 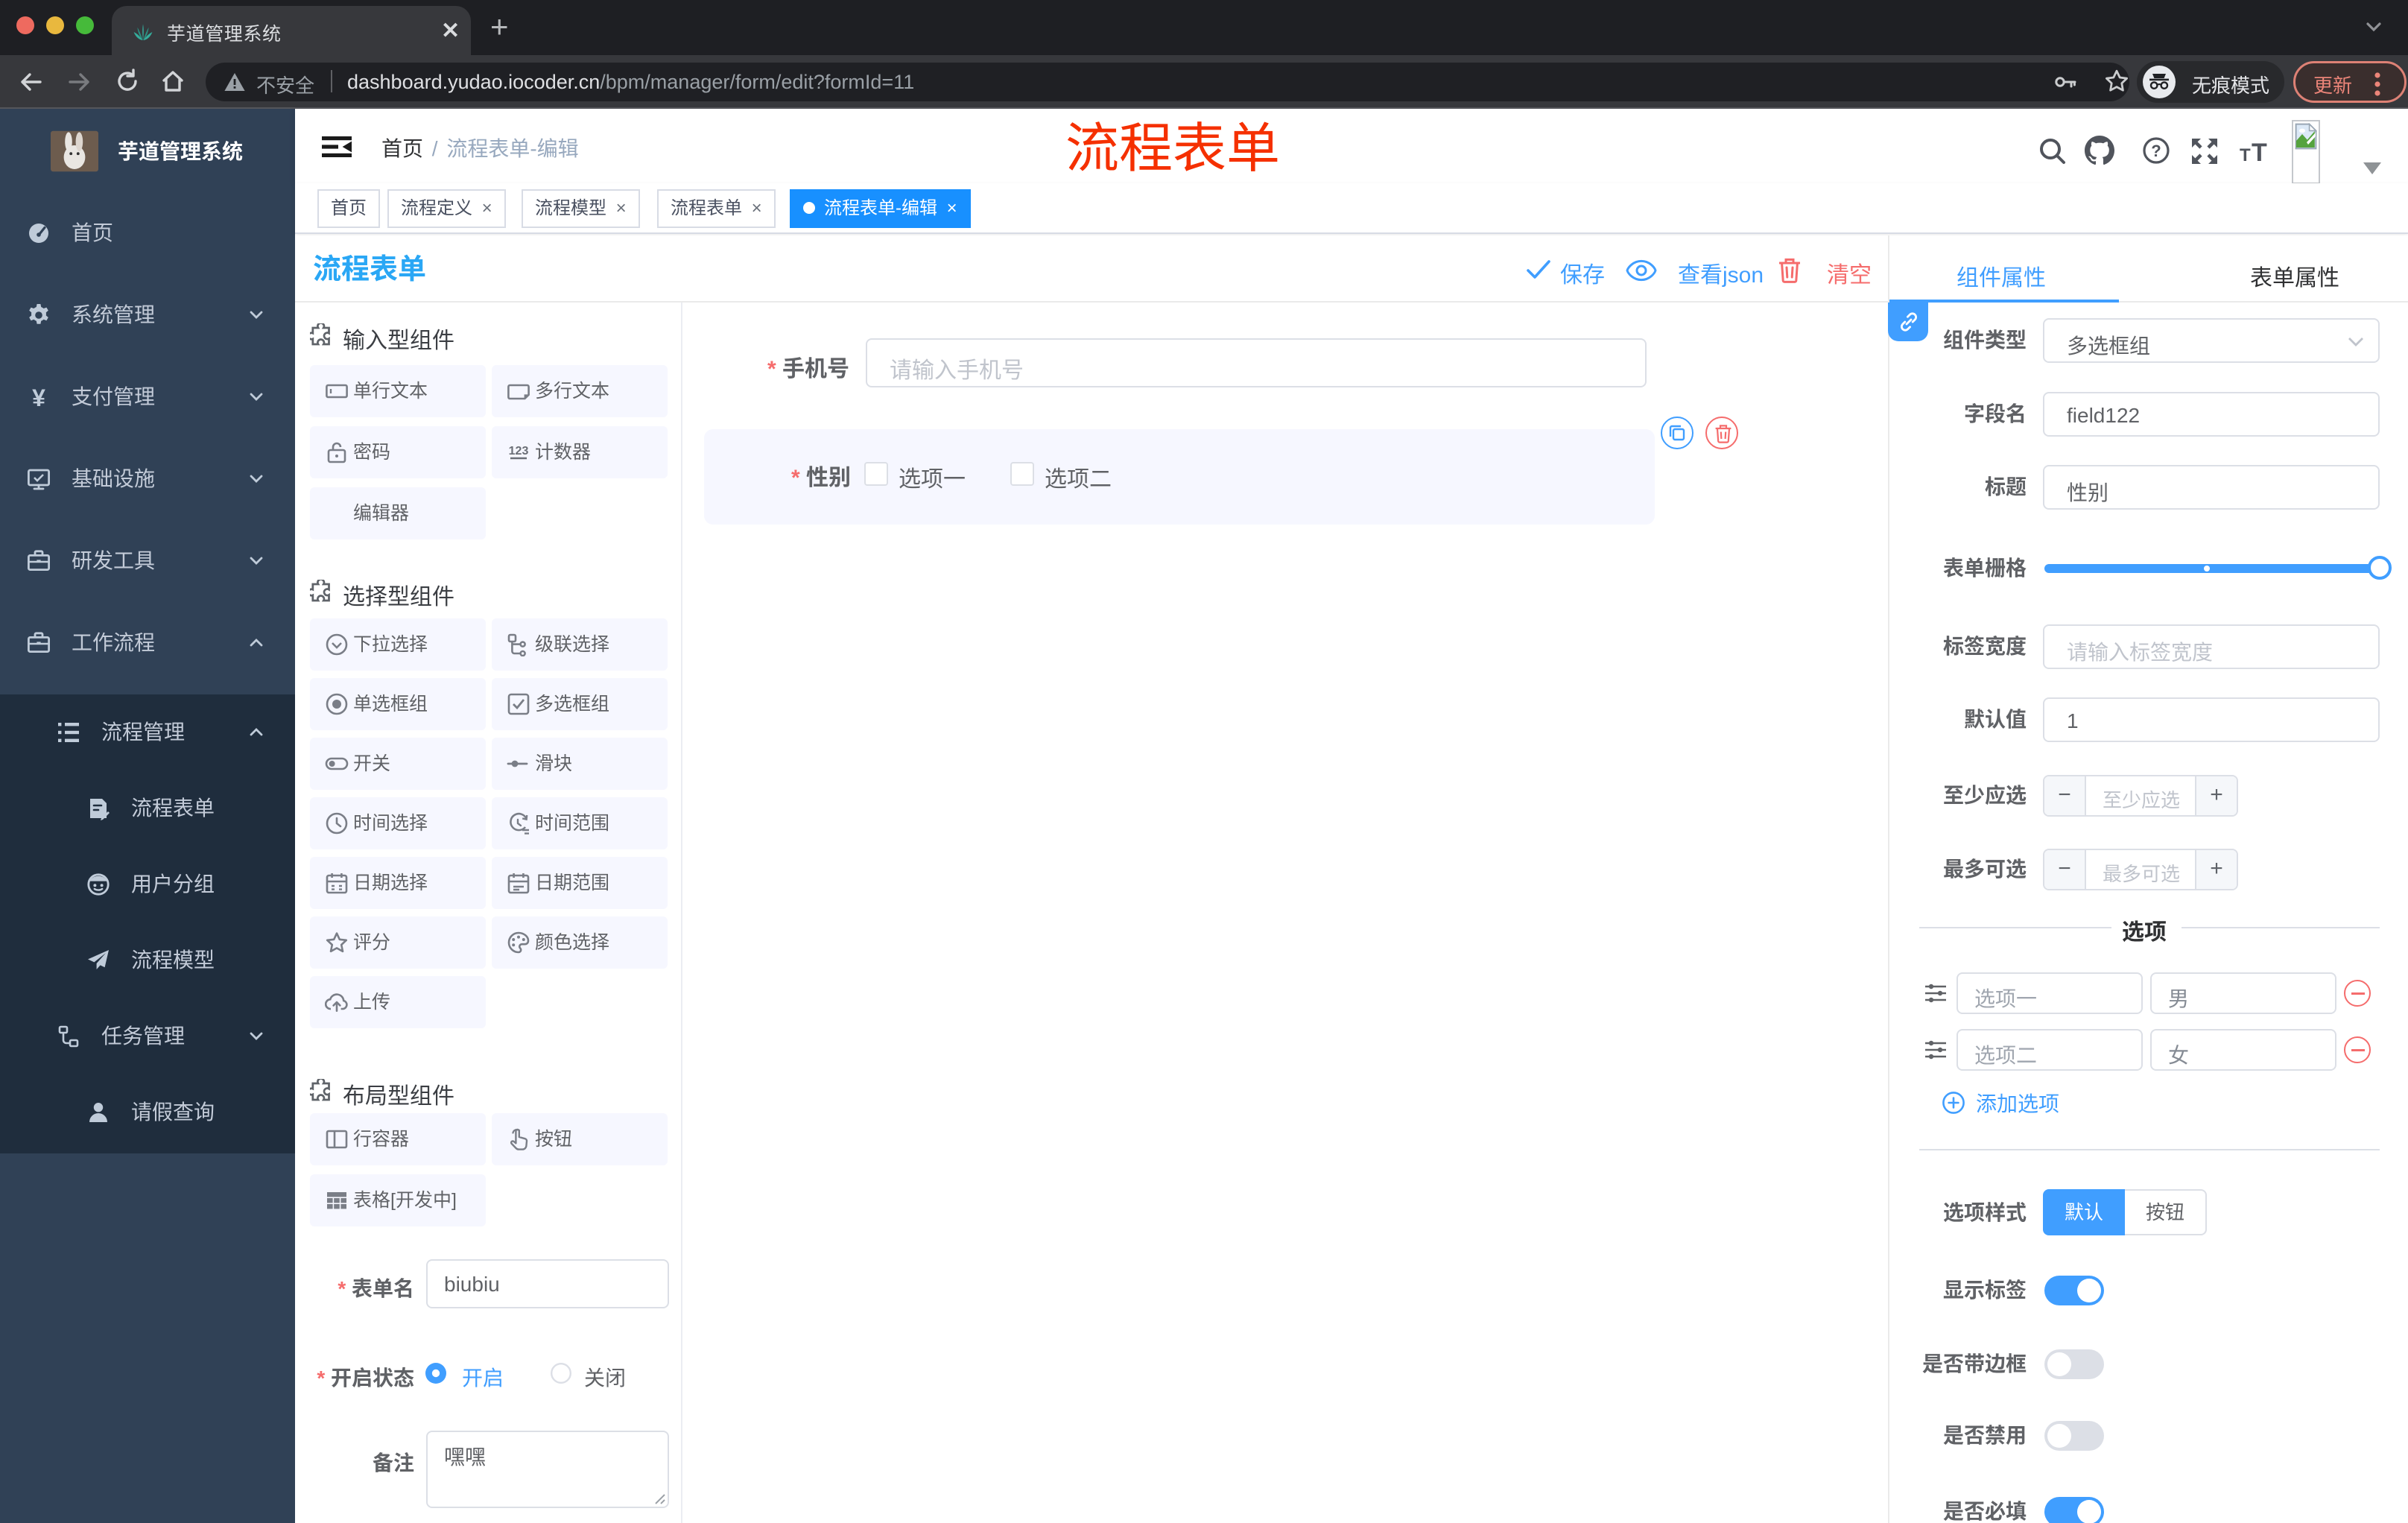 I want to click on svg-text: 123, so click(x=519, y=451).